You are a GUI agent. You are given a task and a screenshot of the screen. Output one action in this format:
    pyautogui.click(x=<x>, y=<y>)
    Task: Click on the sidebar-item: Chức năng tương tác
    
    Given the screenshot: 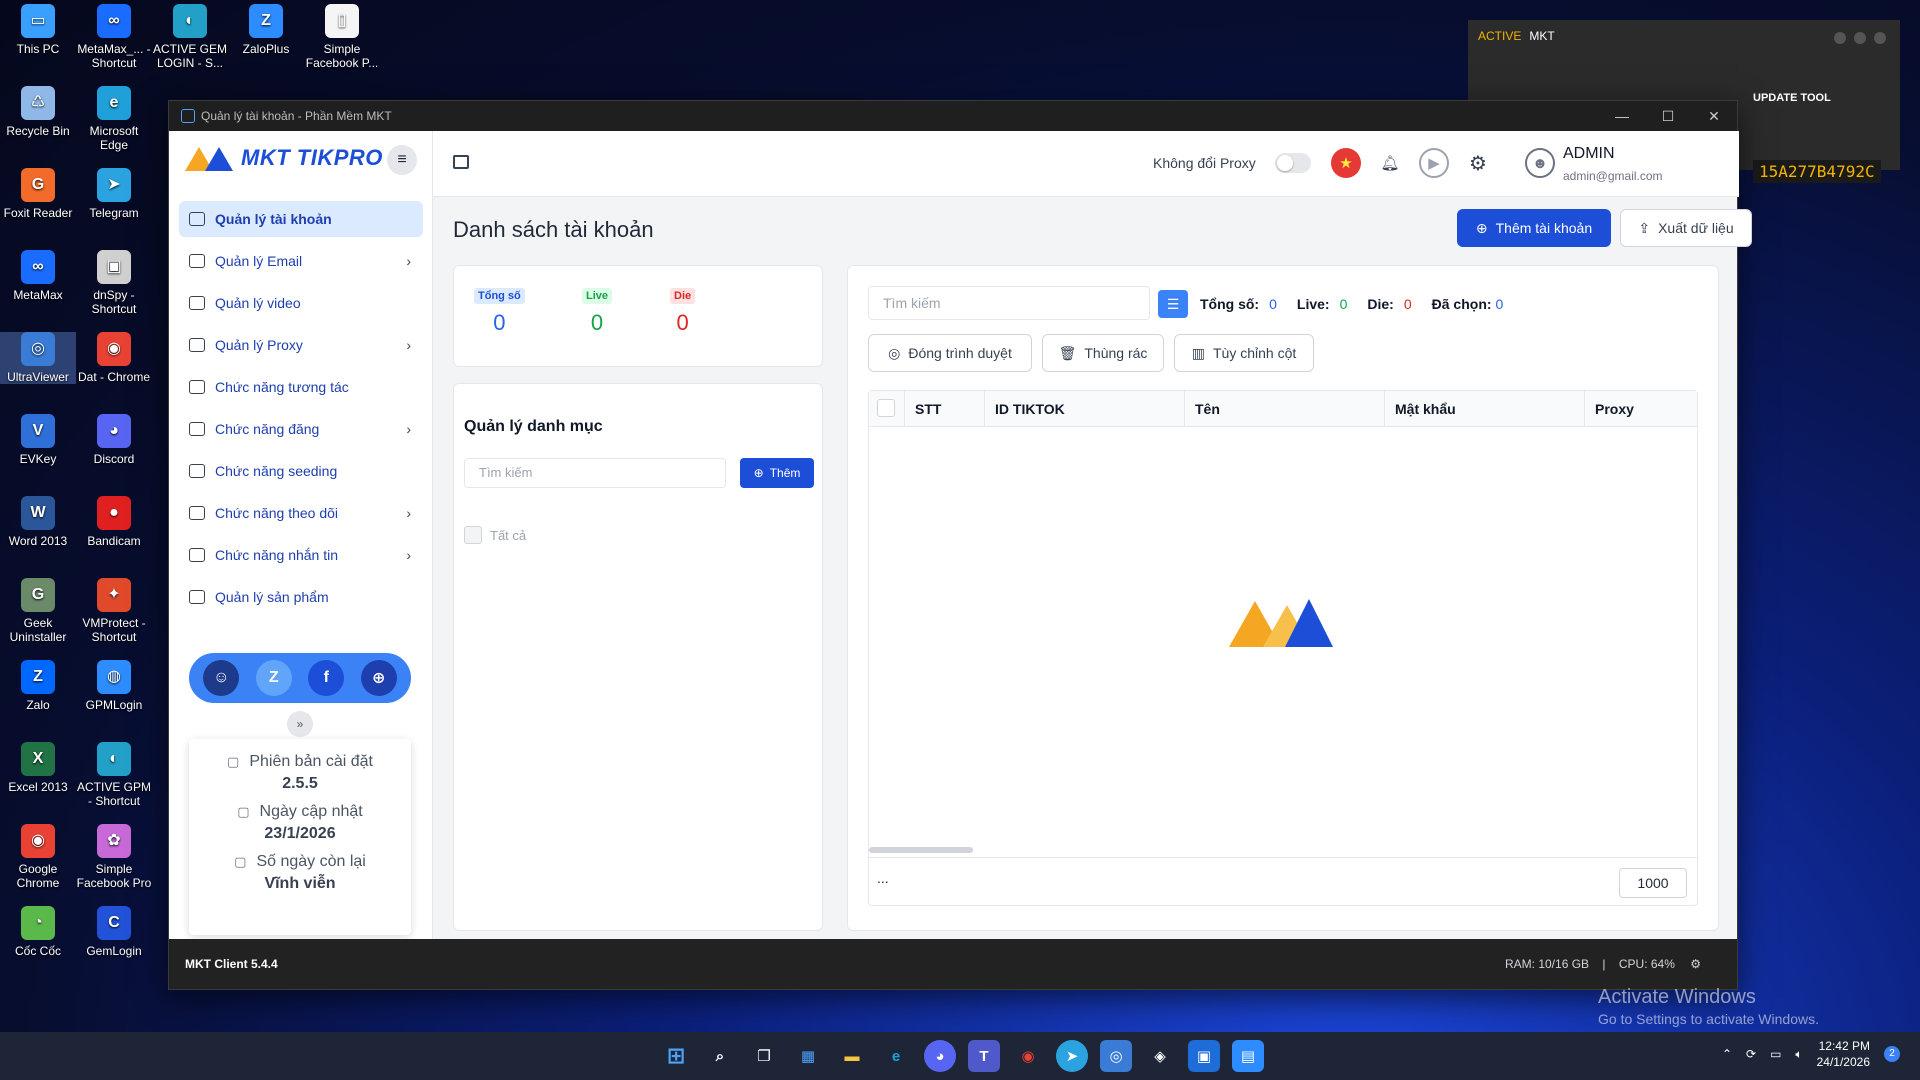 What is the action you would take?
    pyautogui.click(x=301, y=387)
    